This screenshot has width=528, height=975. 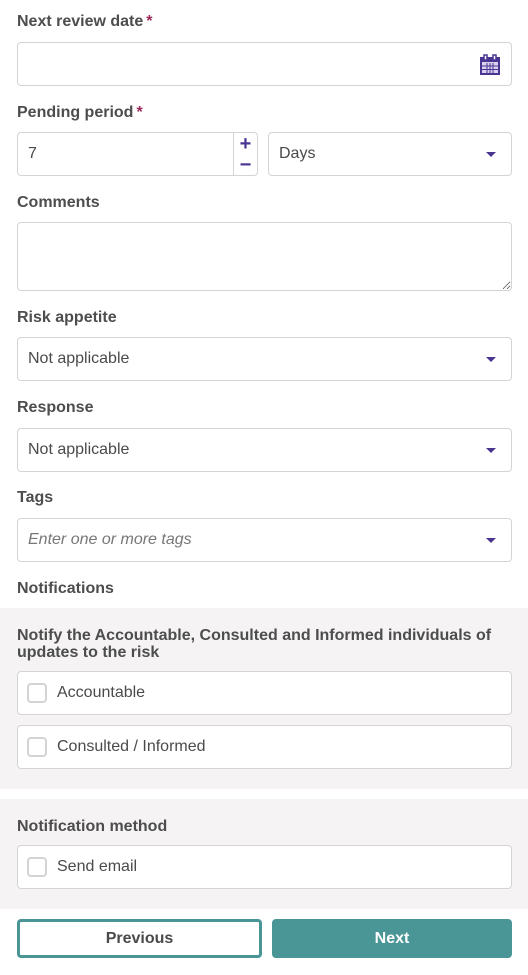 I want to click on minus-icon: −, so click(x=245, y=164).